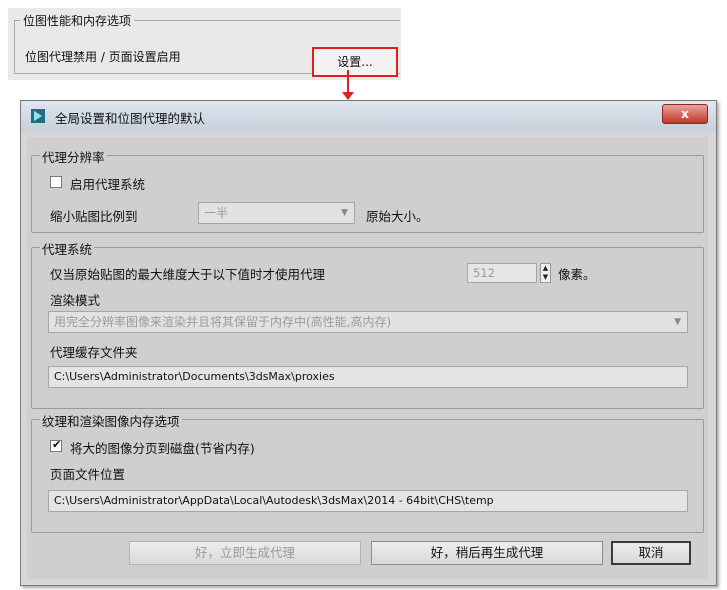 This screenshot has width=727, height=590. I want to click on render-mode-dropdown: 用完全分辨率图像来渲染并且将其保留于内存中(高性能,高内存) ▼, so click(368, 322).